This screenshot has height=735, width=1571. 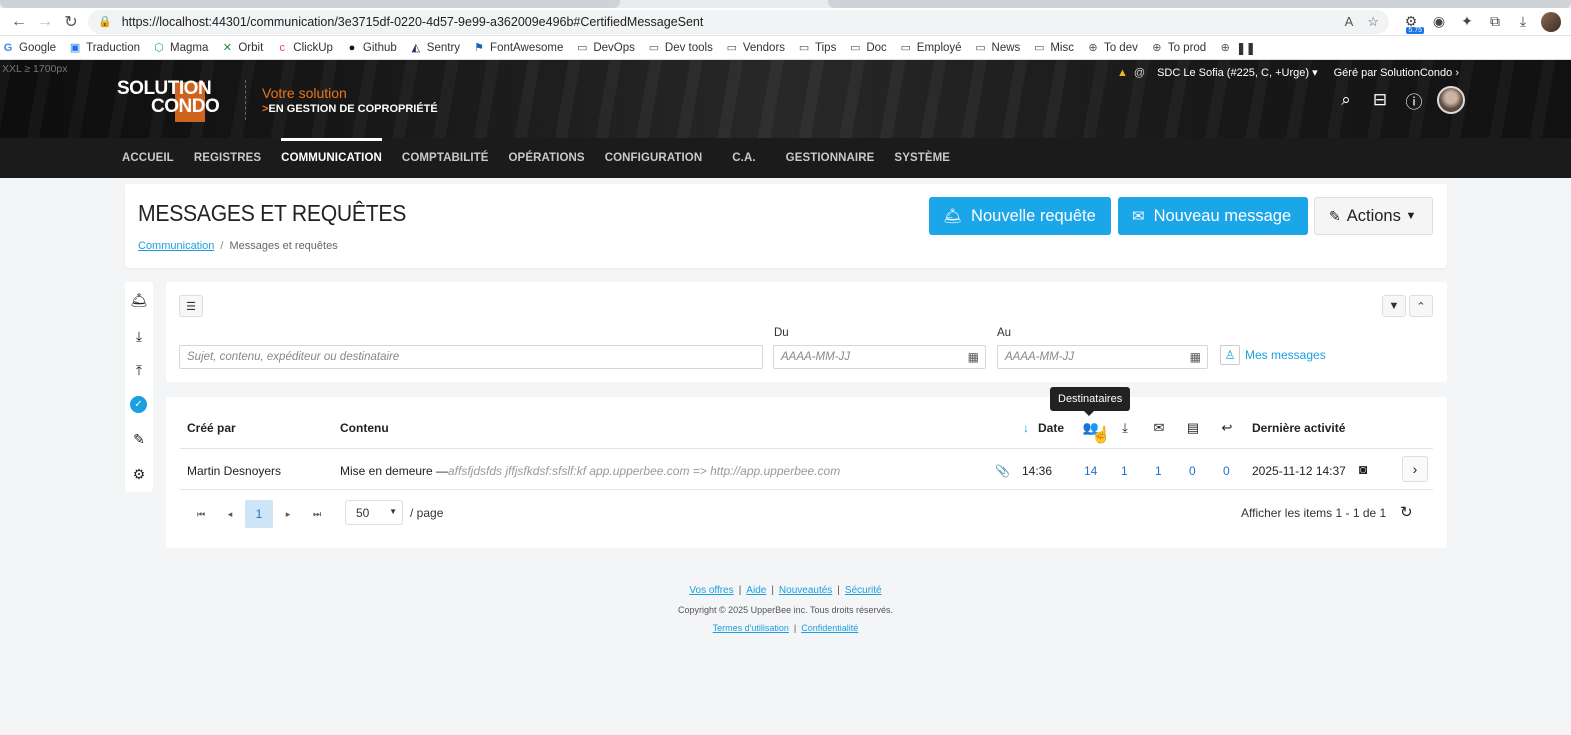 What do you see at coordinates (331, 158) in the screenshot?
I see `nav-communication: COMMUNICATION` at bounding box center [331, 158].